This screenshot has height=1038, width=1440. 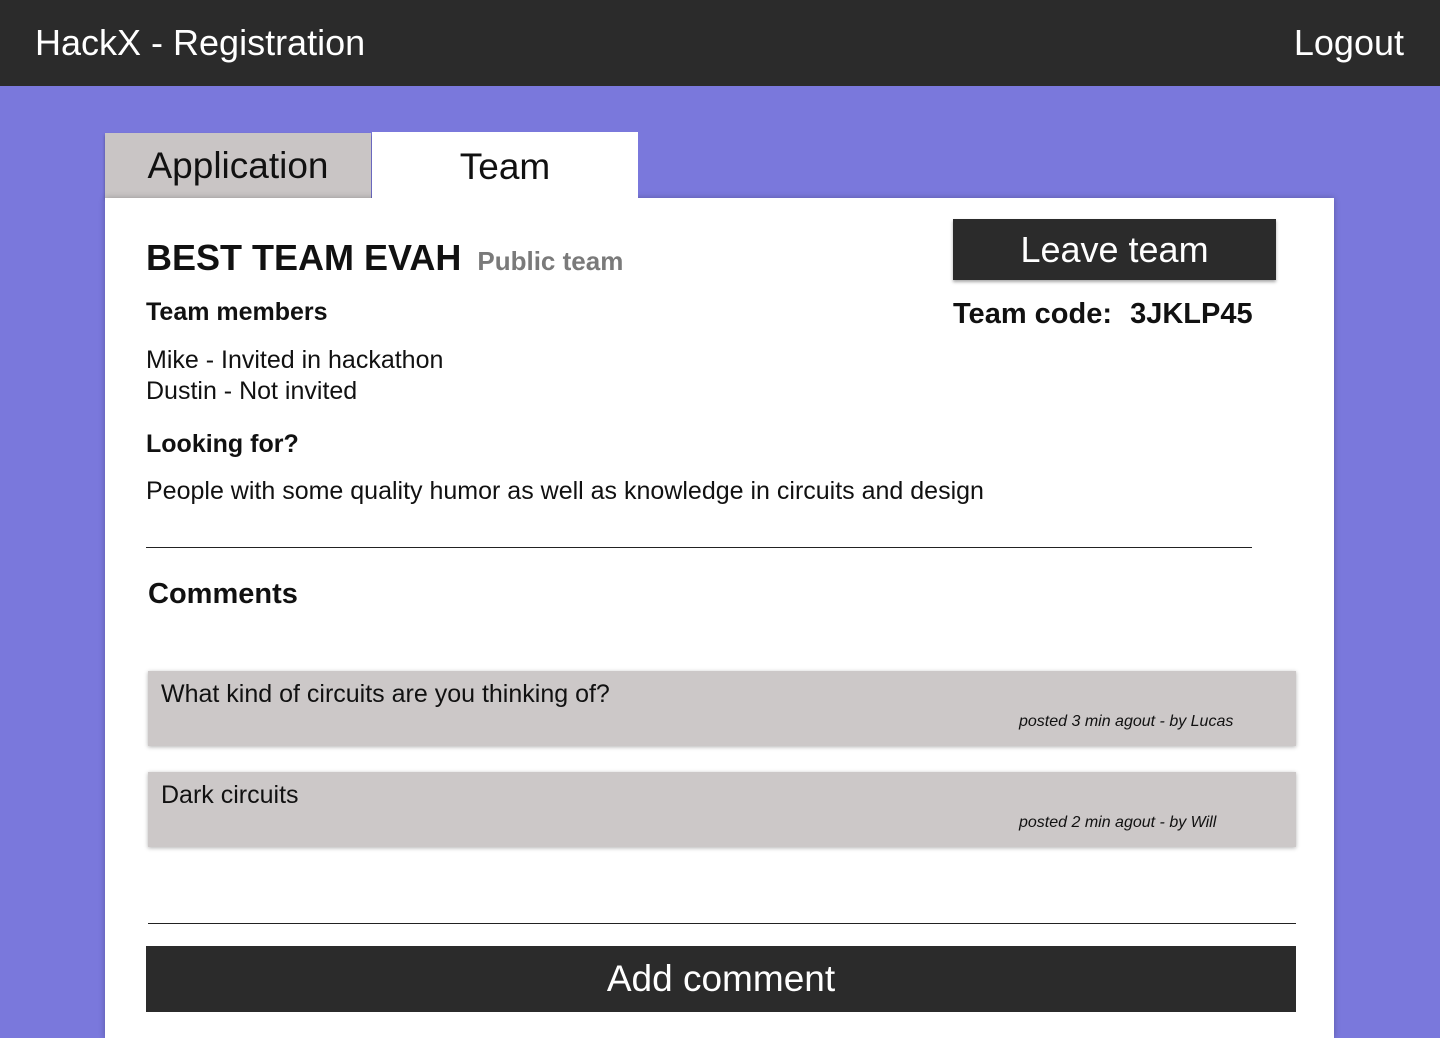 What do you see at coordinates (223, 594) in the screenshot?
I see `comments-heading: Comments` at bounding box center [223, 594].